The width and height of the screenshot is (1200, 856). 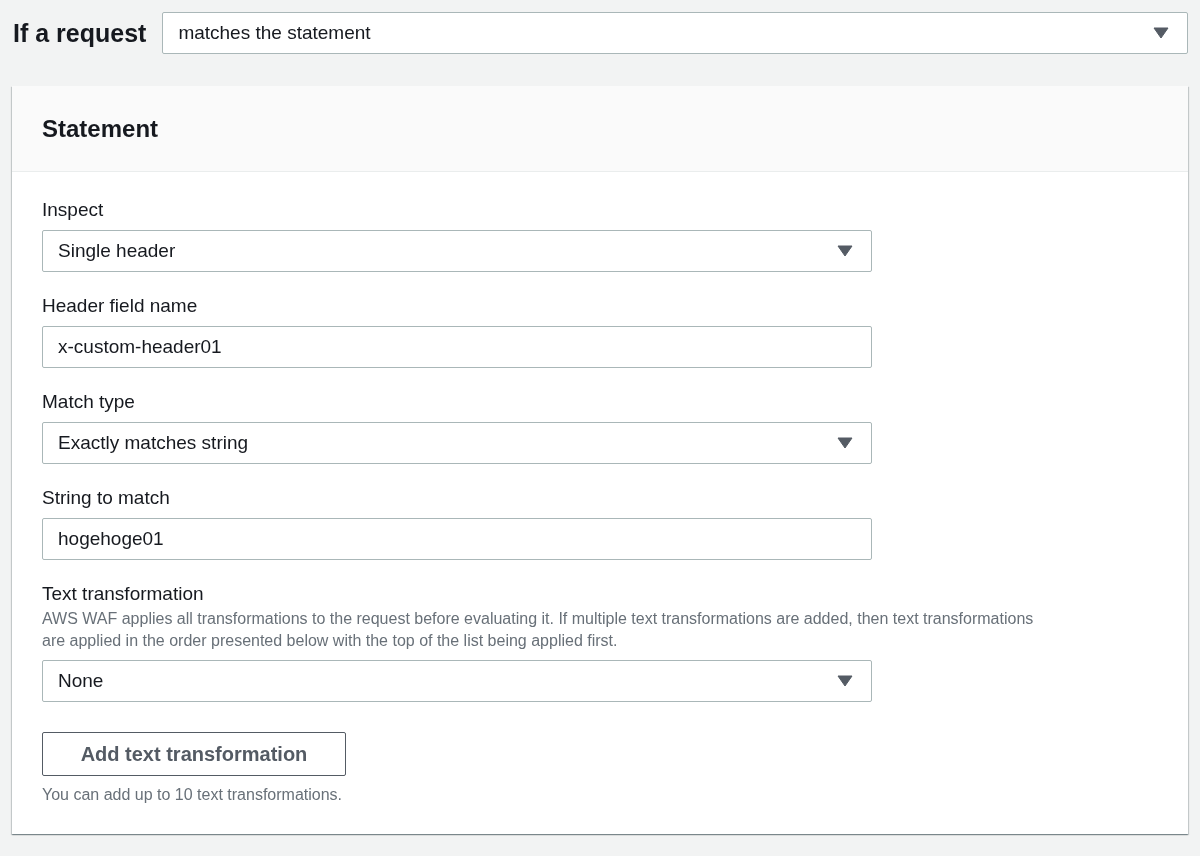 What do you see at coordinates (73, 210) in the screenshot?
I see `field-label: Inspect` at bounding box center [73, 210].